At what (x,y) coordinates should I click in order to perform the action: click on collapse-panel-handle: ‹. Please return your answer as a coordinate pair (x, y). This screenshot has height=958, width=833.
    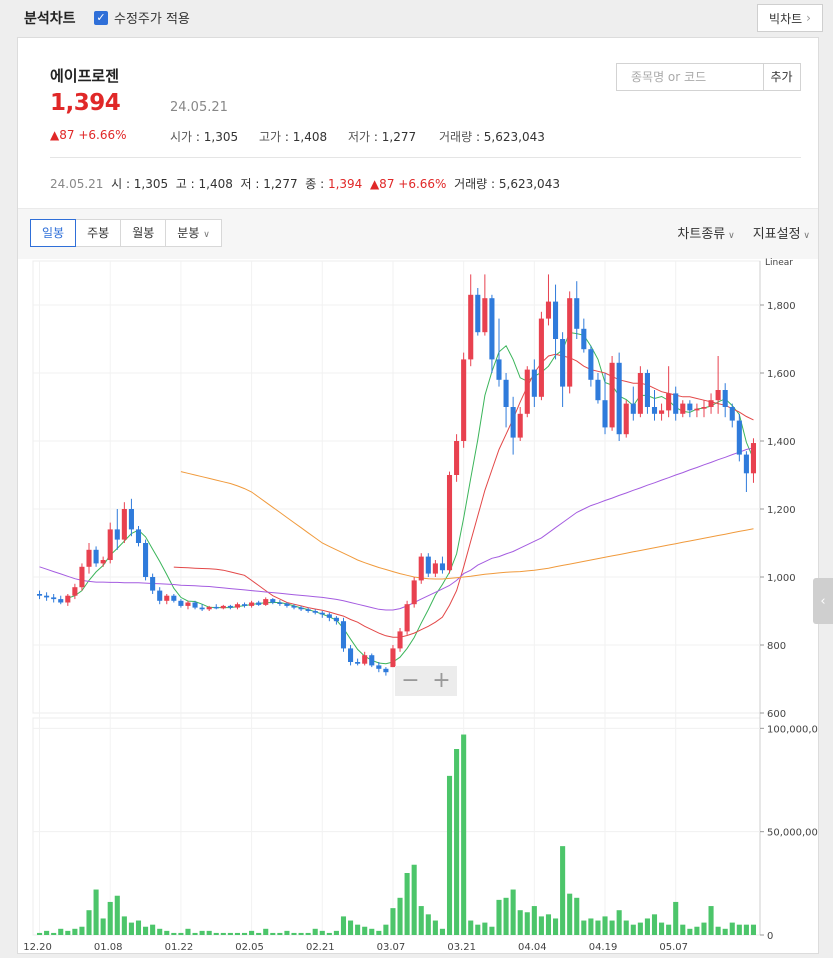
    Looking at the image, I should click on (823, 601).